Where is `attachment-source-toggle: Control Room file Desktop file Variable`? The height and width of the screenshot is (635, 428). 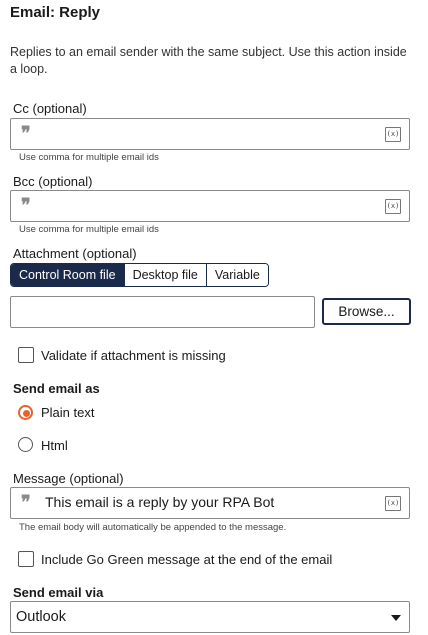 attachment-source-toggle: Control Room file Desktop file Variable is located at coordinates (139, 275).